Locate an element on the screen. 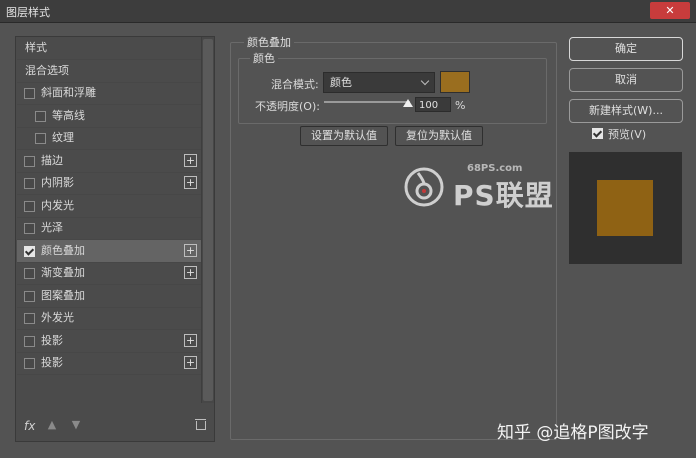 This screenshot has width=696, height=458. style-item: 图案叠加 is located at coordinates (109, 296).